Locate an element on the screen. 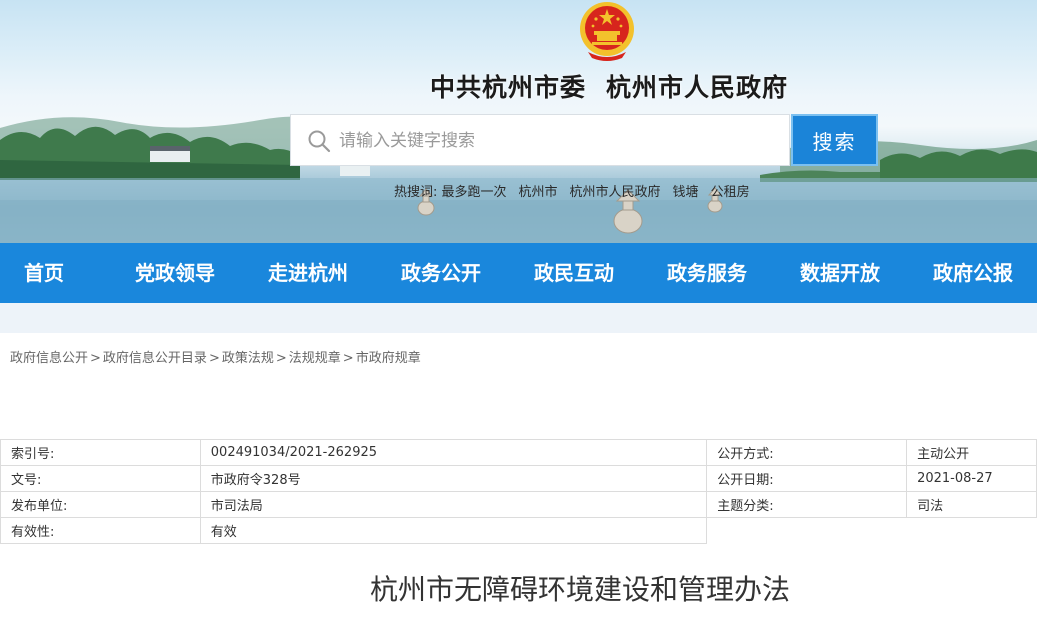  site-title-government: 杭州市人民政府 is located at coordinates (697, 87).